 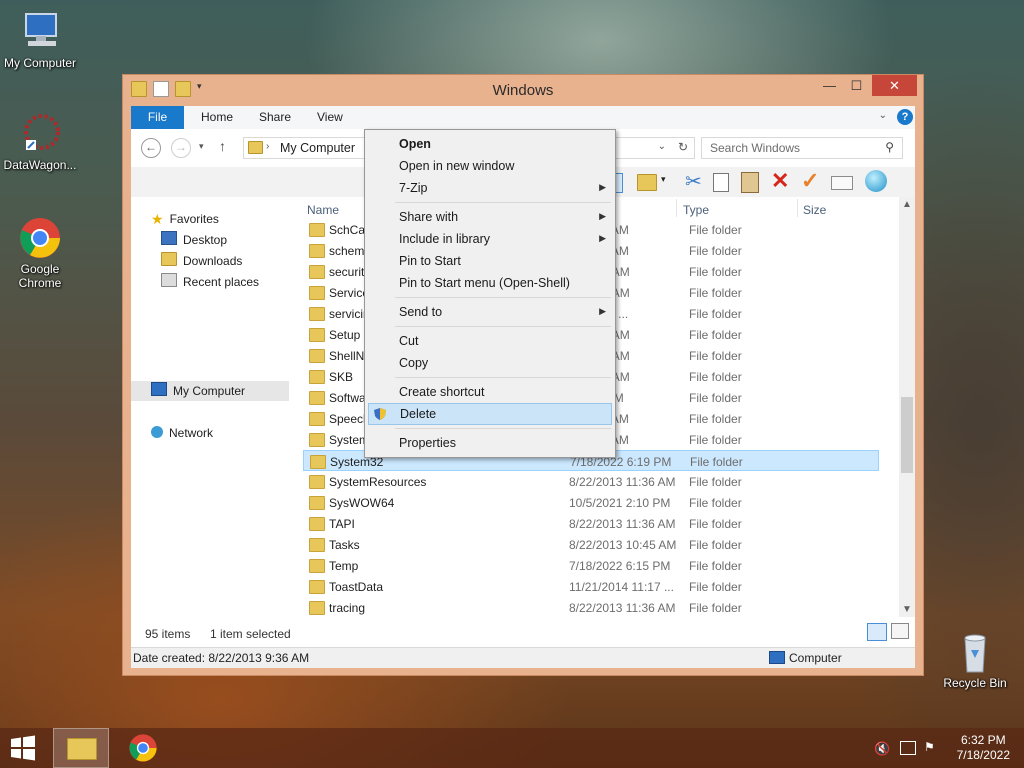 What do you see at coordinates (194, 240) in the screenshot?
I see `nav-desktop: Desktop` at bounding box center [194, 240].